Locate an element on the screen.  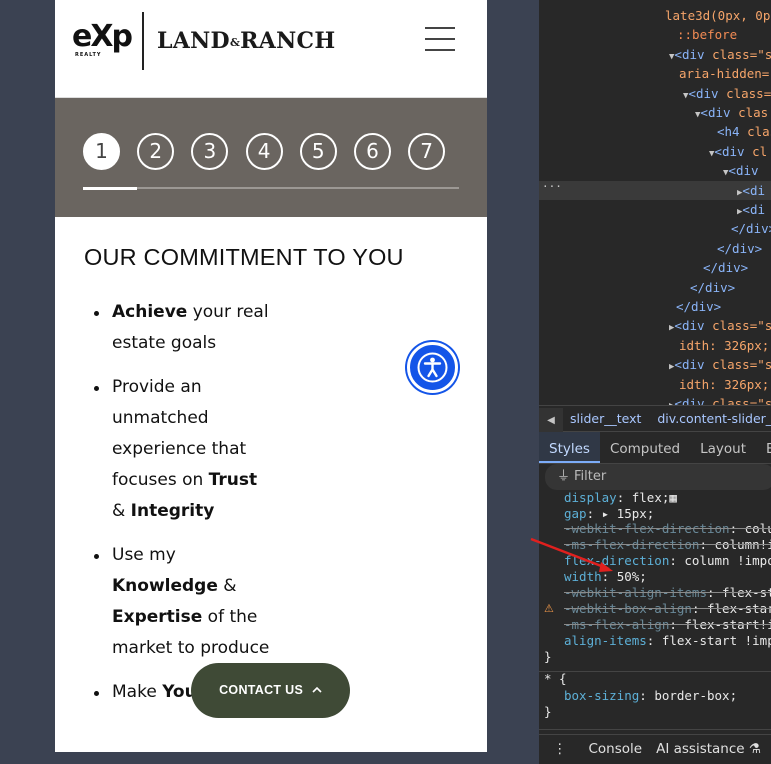
css-value: : flex-start !imp is located at coordinates (708, 640).